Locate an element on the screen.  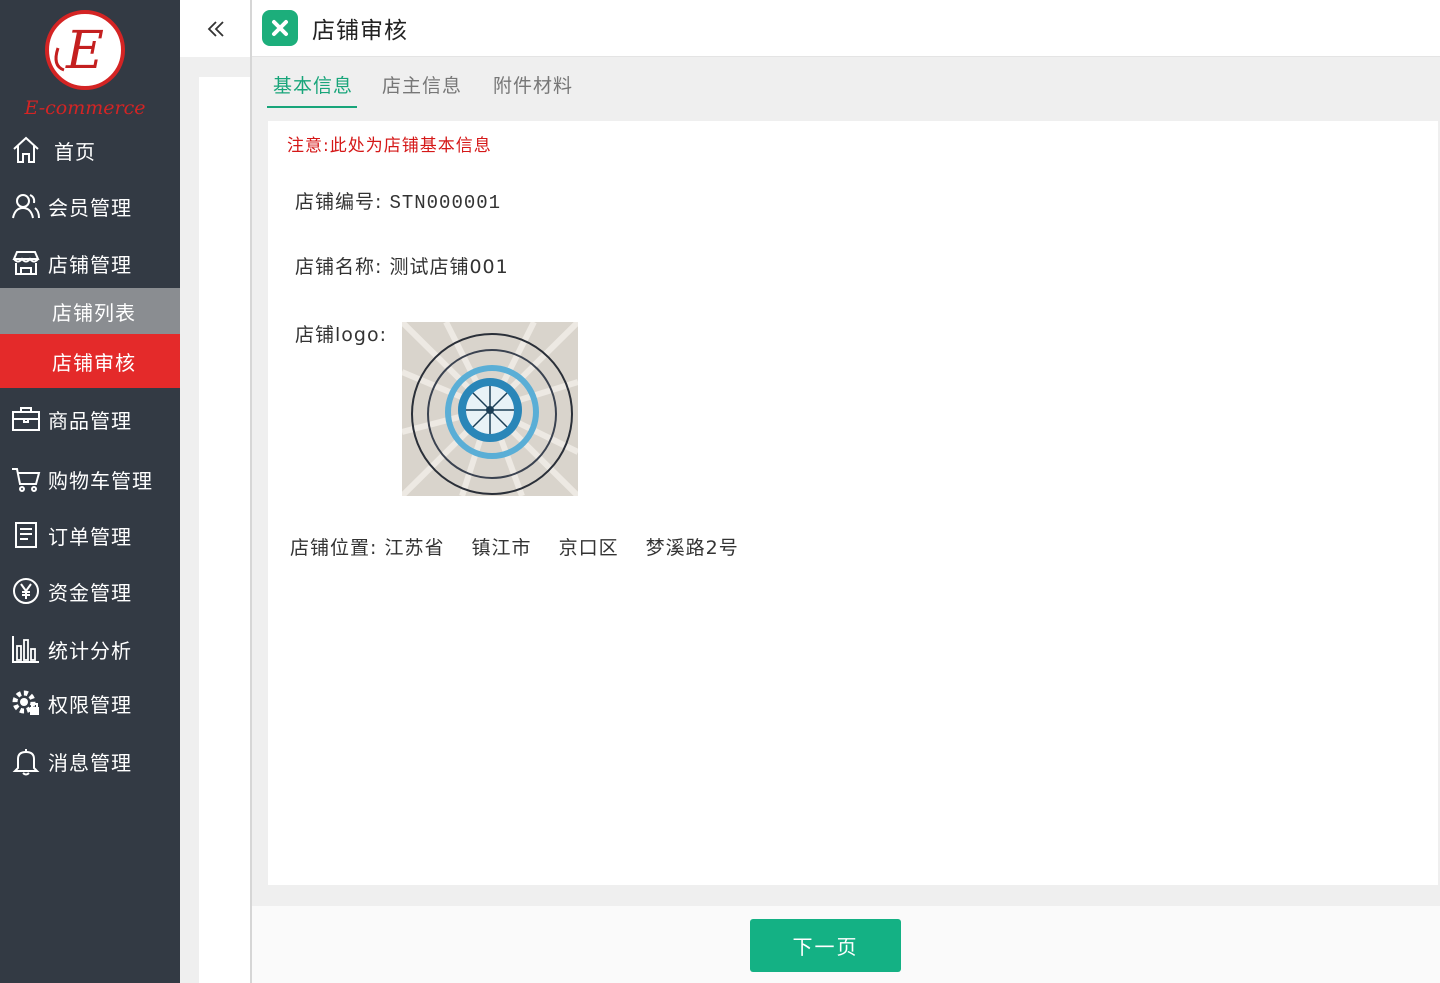
nav-permissions-label: 权限管理 is located at coordinates (90, 704).